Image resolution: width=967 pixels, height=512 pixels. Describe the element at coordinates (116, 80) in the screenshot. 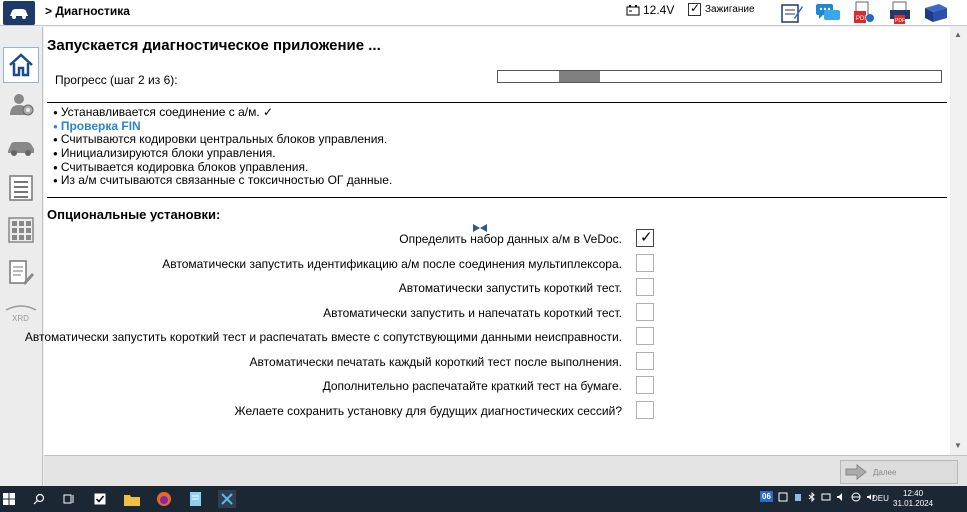

I see `progress-label: Прогресс (шаг 2 из 6):` at that location.